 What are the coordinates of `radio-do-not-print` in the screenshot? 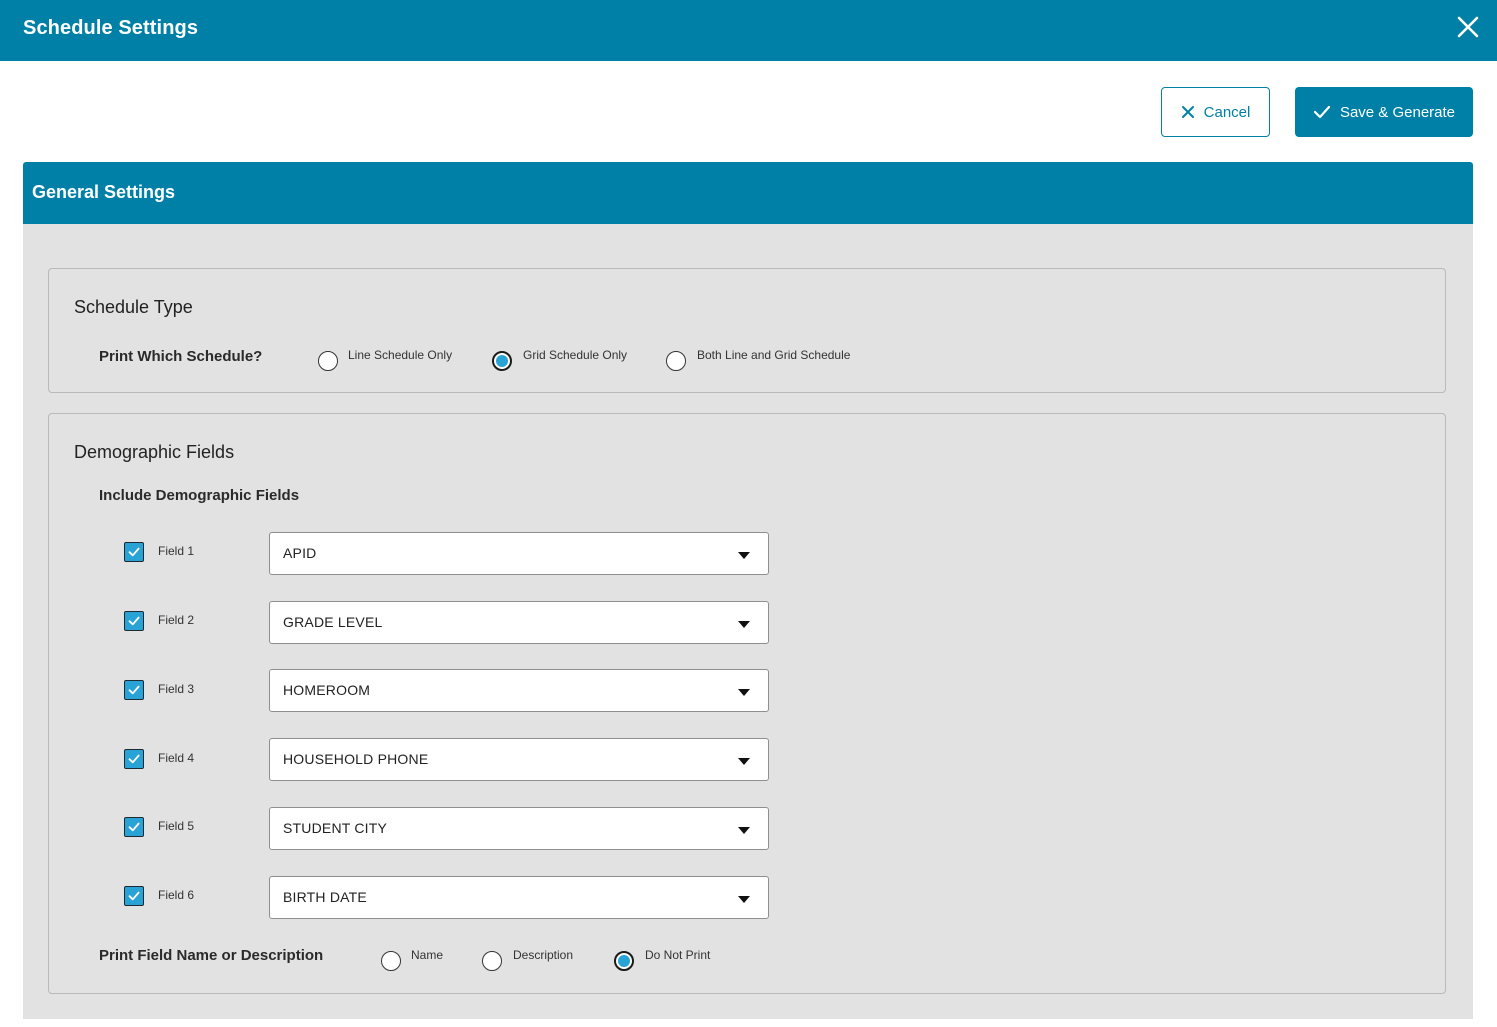 It's located at (624, 961).